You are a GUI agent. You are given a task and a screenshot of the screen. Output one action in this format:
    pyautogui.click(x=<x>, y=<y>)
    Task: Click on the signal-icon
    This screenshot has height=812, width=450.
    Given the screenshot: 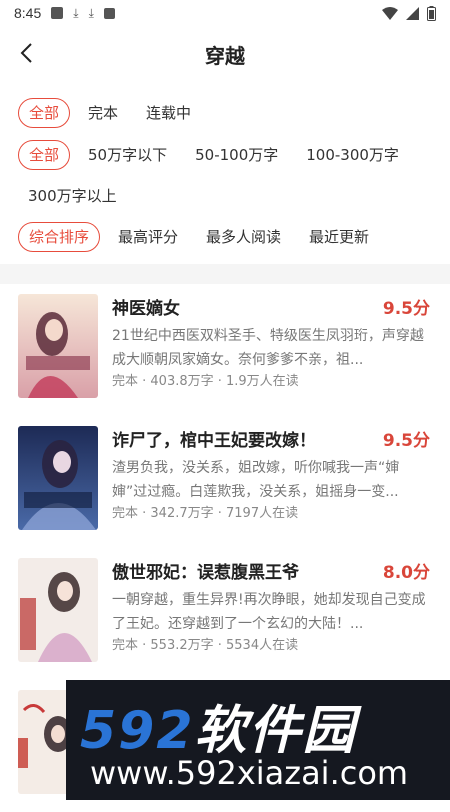 What is the action you would take?
    pyautogui.click(x=412, y=13)
    